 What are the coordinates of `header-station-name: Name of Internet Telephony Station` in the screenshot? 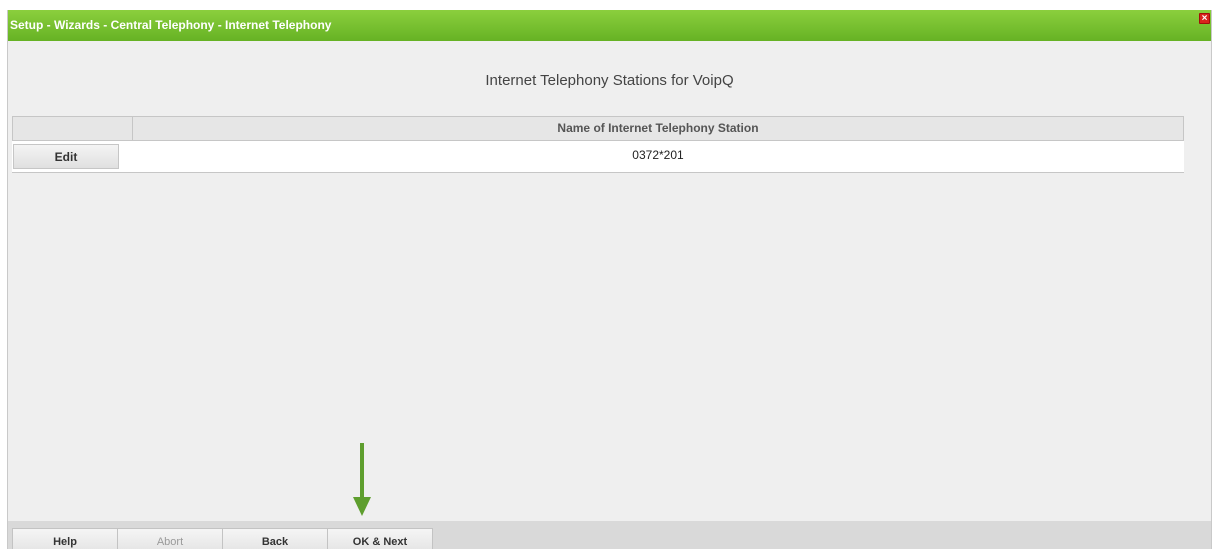 It's located at (658, 128).